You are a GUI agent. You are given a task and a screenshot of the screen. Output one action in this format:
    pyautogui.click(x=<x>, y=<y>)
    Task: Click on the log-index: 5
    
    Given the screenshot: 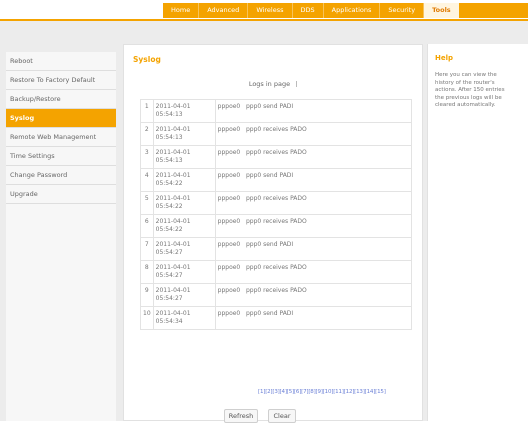 What is the action you would take?
    pyautogui.click(x=147, y=203)
    